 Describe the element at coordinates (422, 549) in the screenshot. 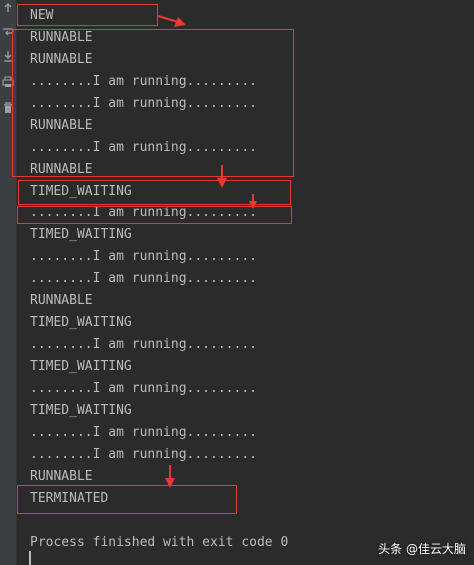

I see `watermark: 头条 @佳云大脑` at that location.